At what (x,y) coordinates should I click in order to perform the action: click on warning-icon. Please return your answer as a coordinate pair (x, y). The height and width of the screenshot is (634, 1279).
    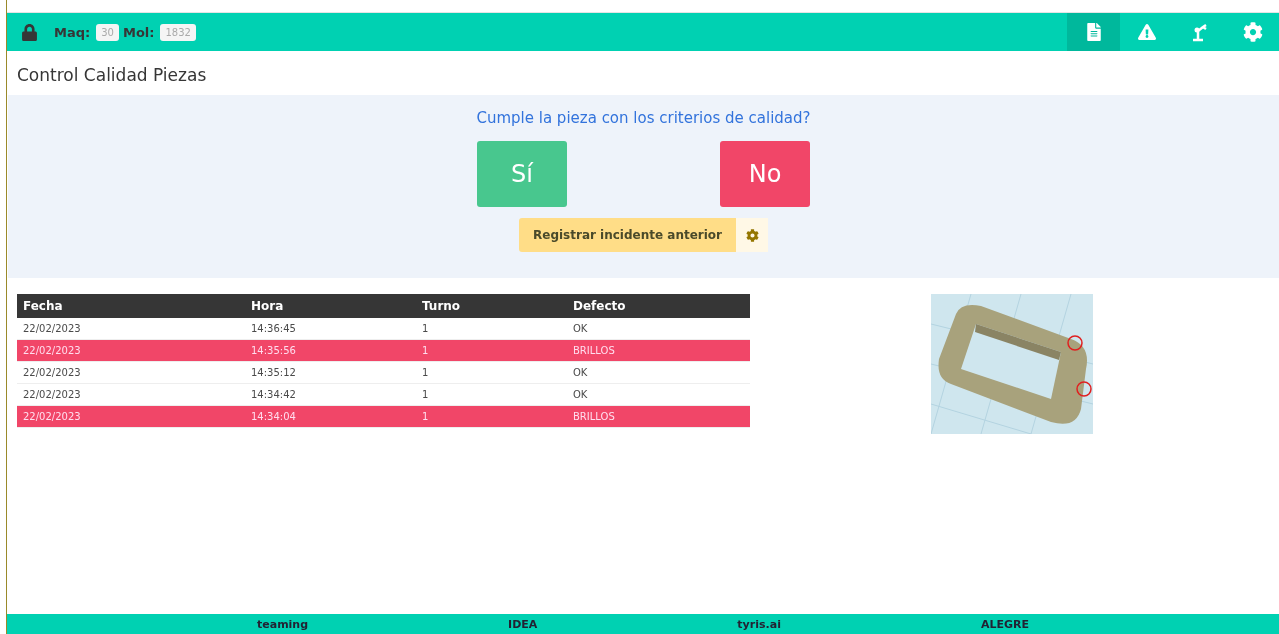
    Looking at the image, I should click on (1146, 32).